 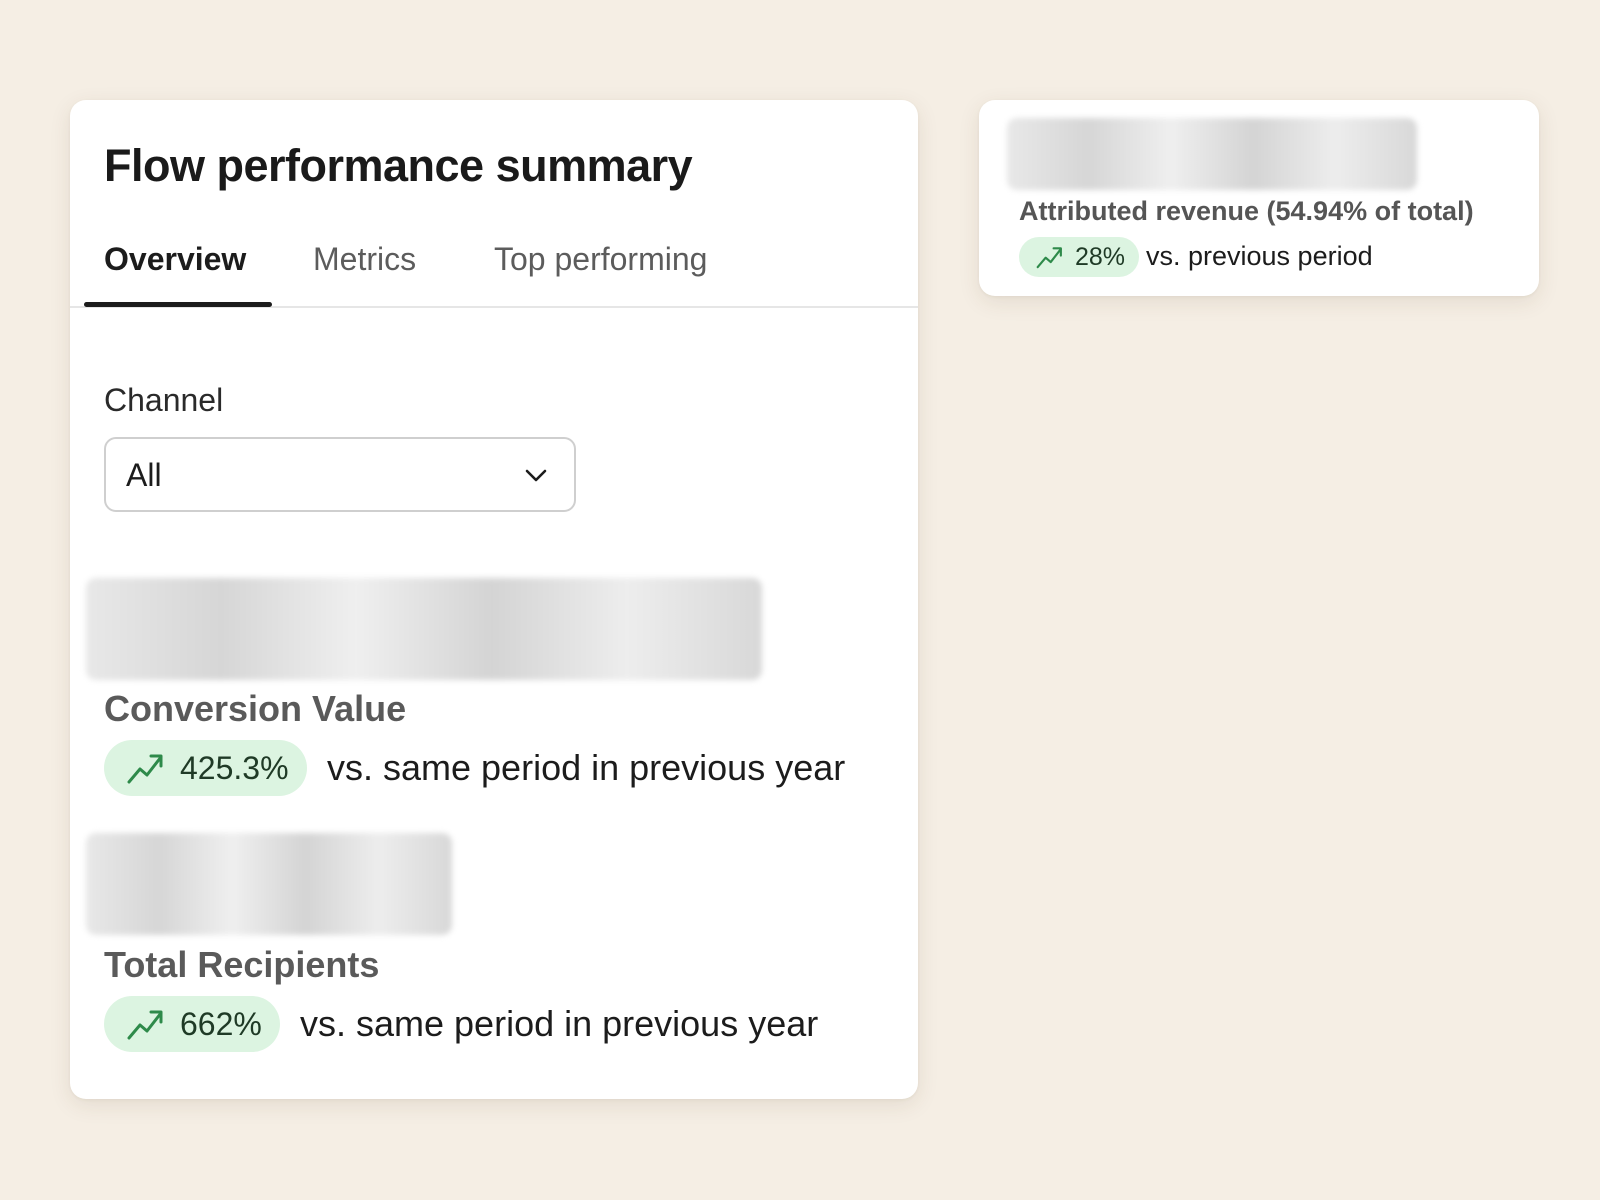 I want to click on tab-overview: Overview, so click(x=175, y=259).